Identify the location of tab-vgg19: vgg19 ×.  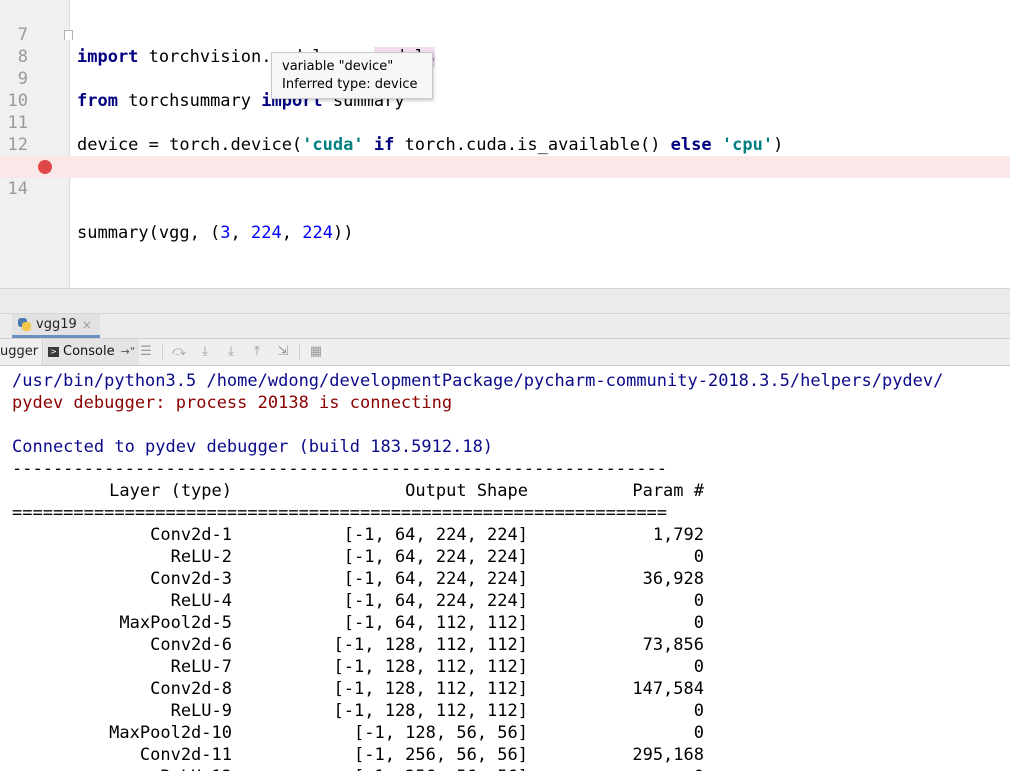
(56, 326).